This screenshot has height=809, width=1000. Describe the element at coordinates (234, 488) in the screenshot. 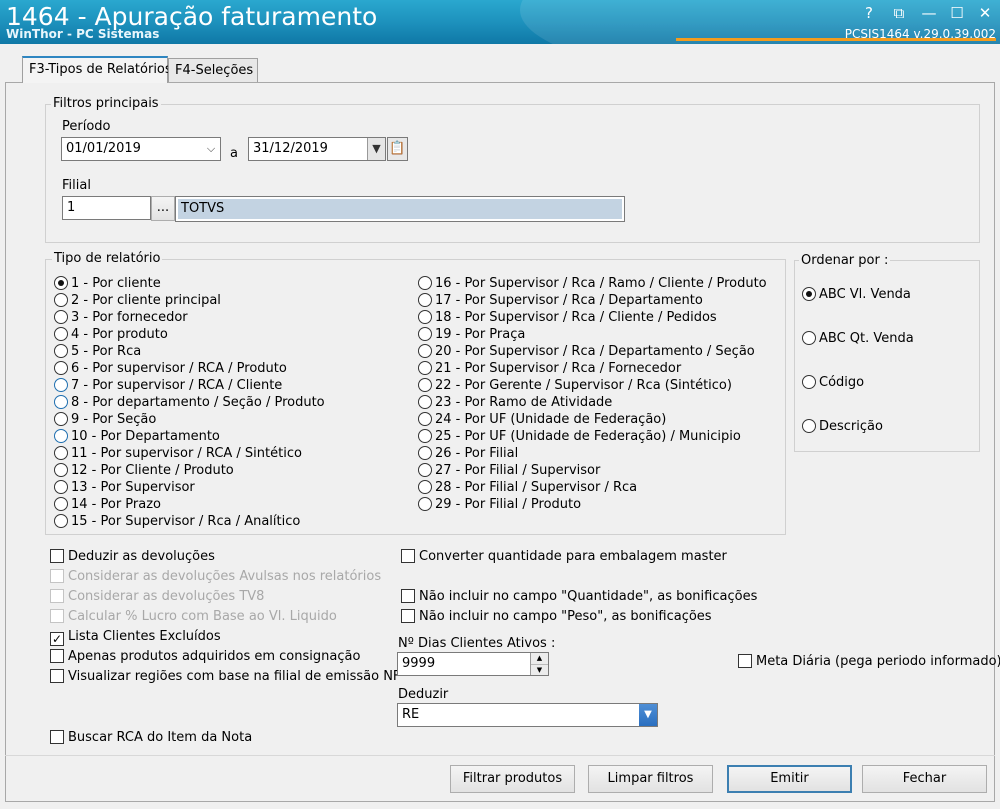

I see `radio-option: 13 - Por Supervisor` at that location.